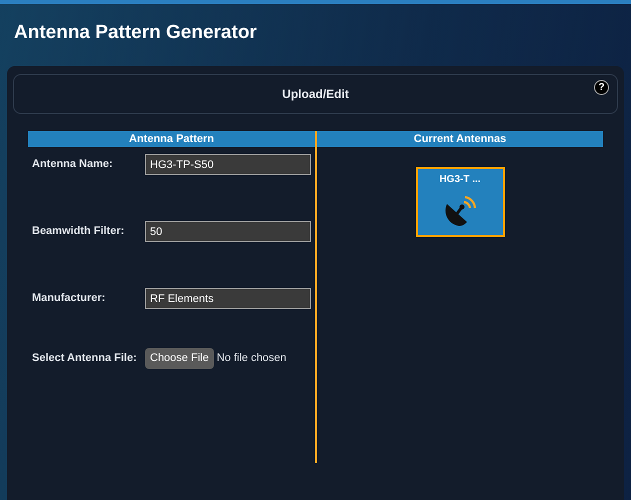 The height and width of the screenshot is (500, 631). I want to click on text-field: RF Elements, so click(228, 298).